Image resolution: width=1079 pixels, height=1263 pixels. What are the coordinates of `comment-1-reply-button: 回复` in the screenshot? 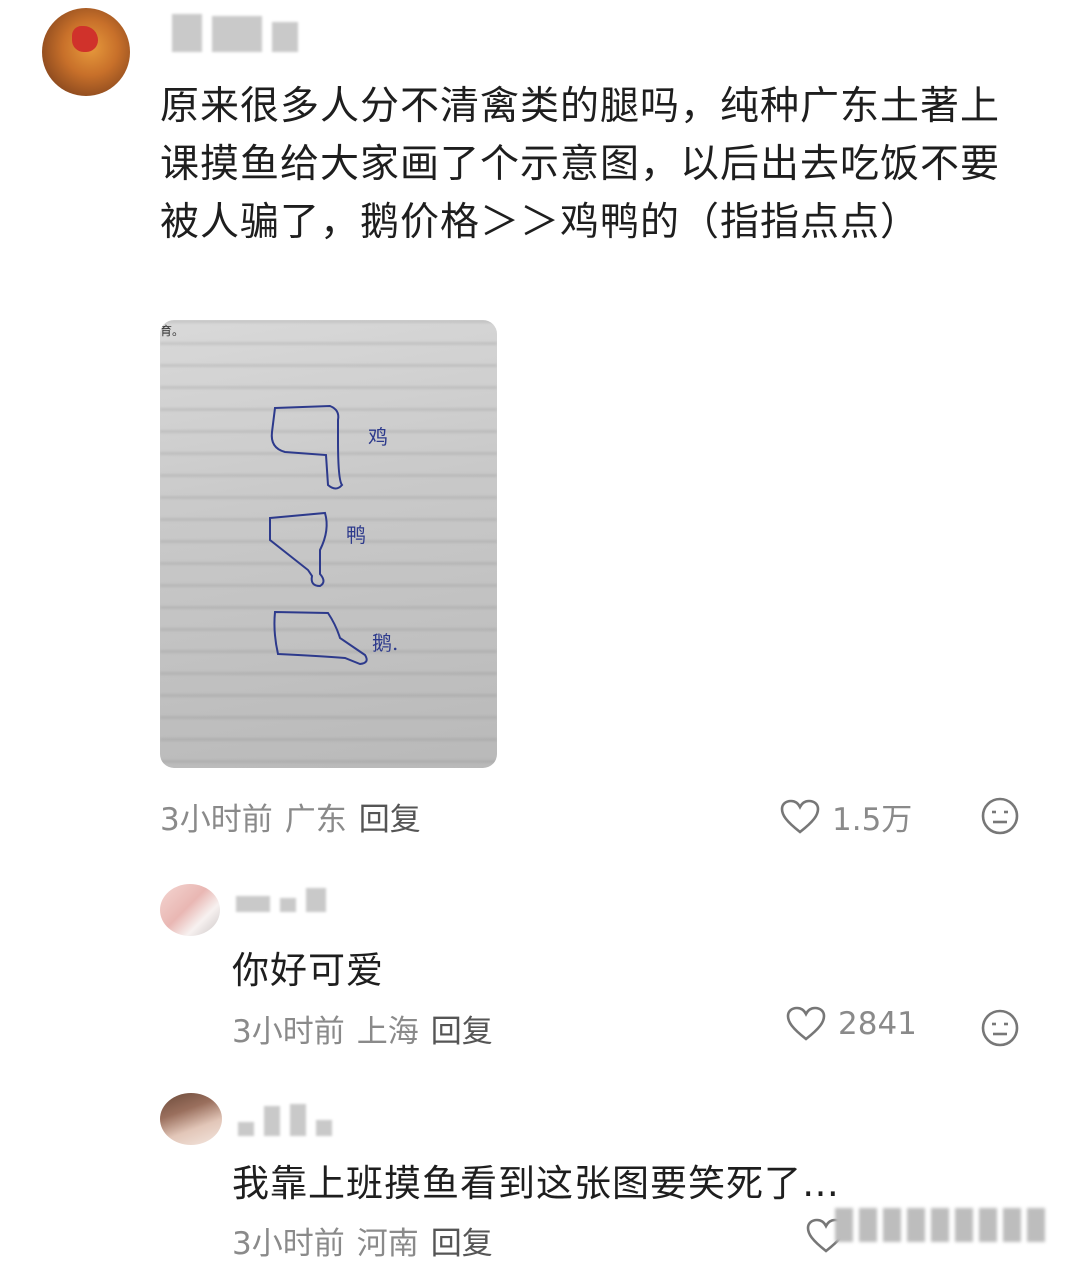 It's located at (462, 1028).